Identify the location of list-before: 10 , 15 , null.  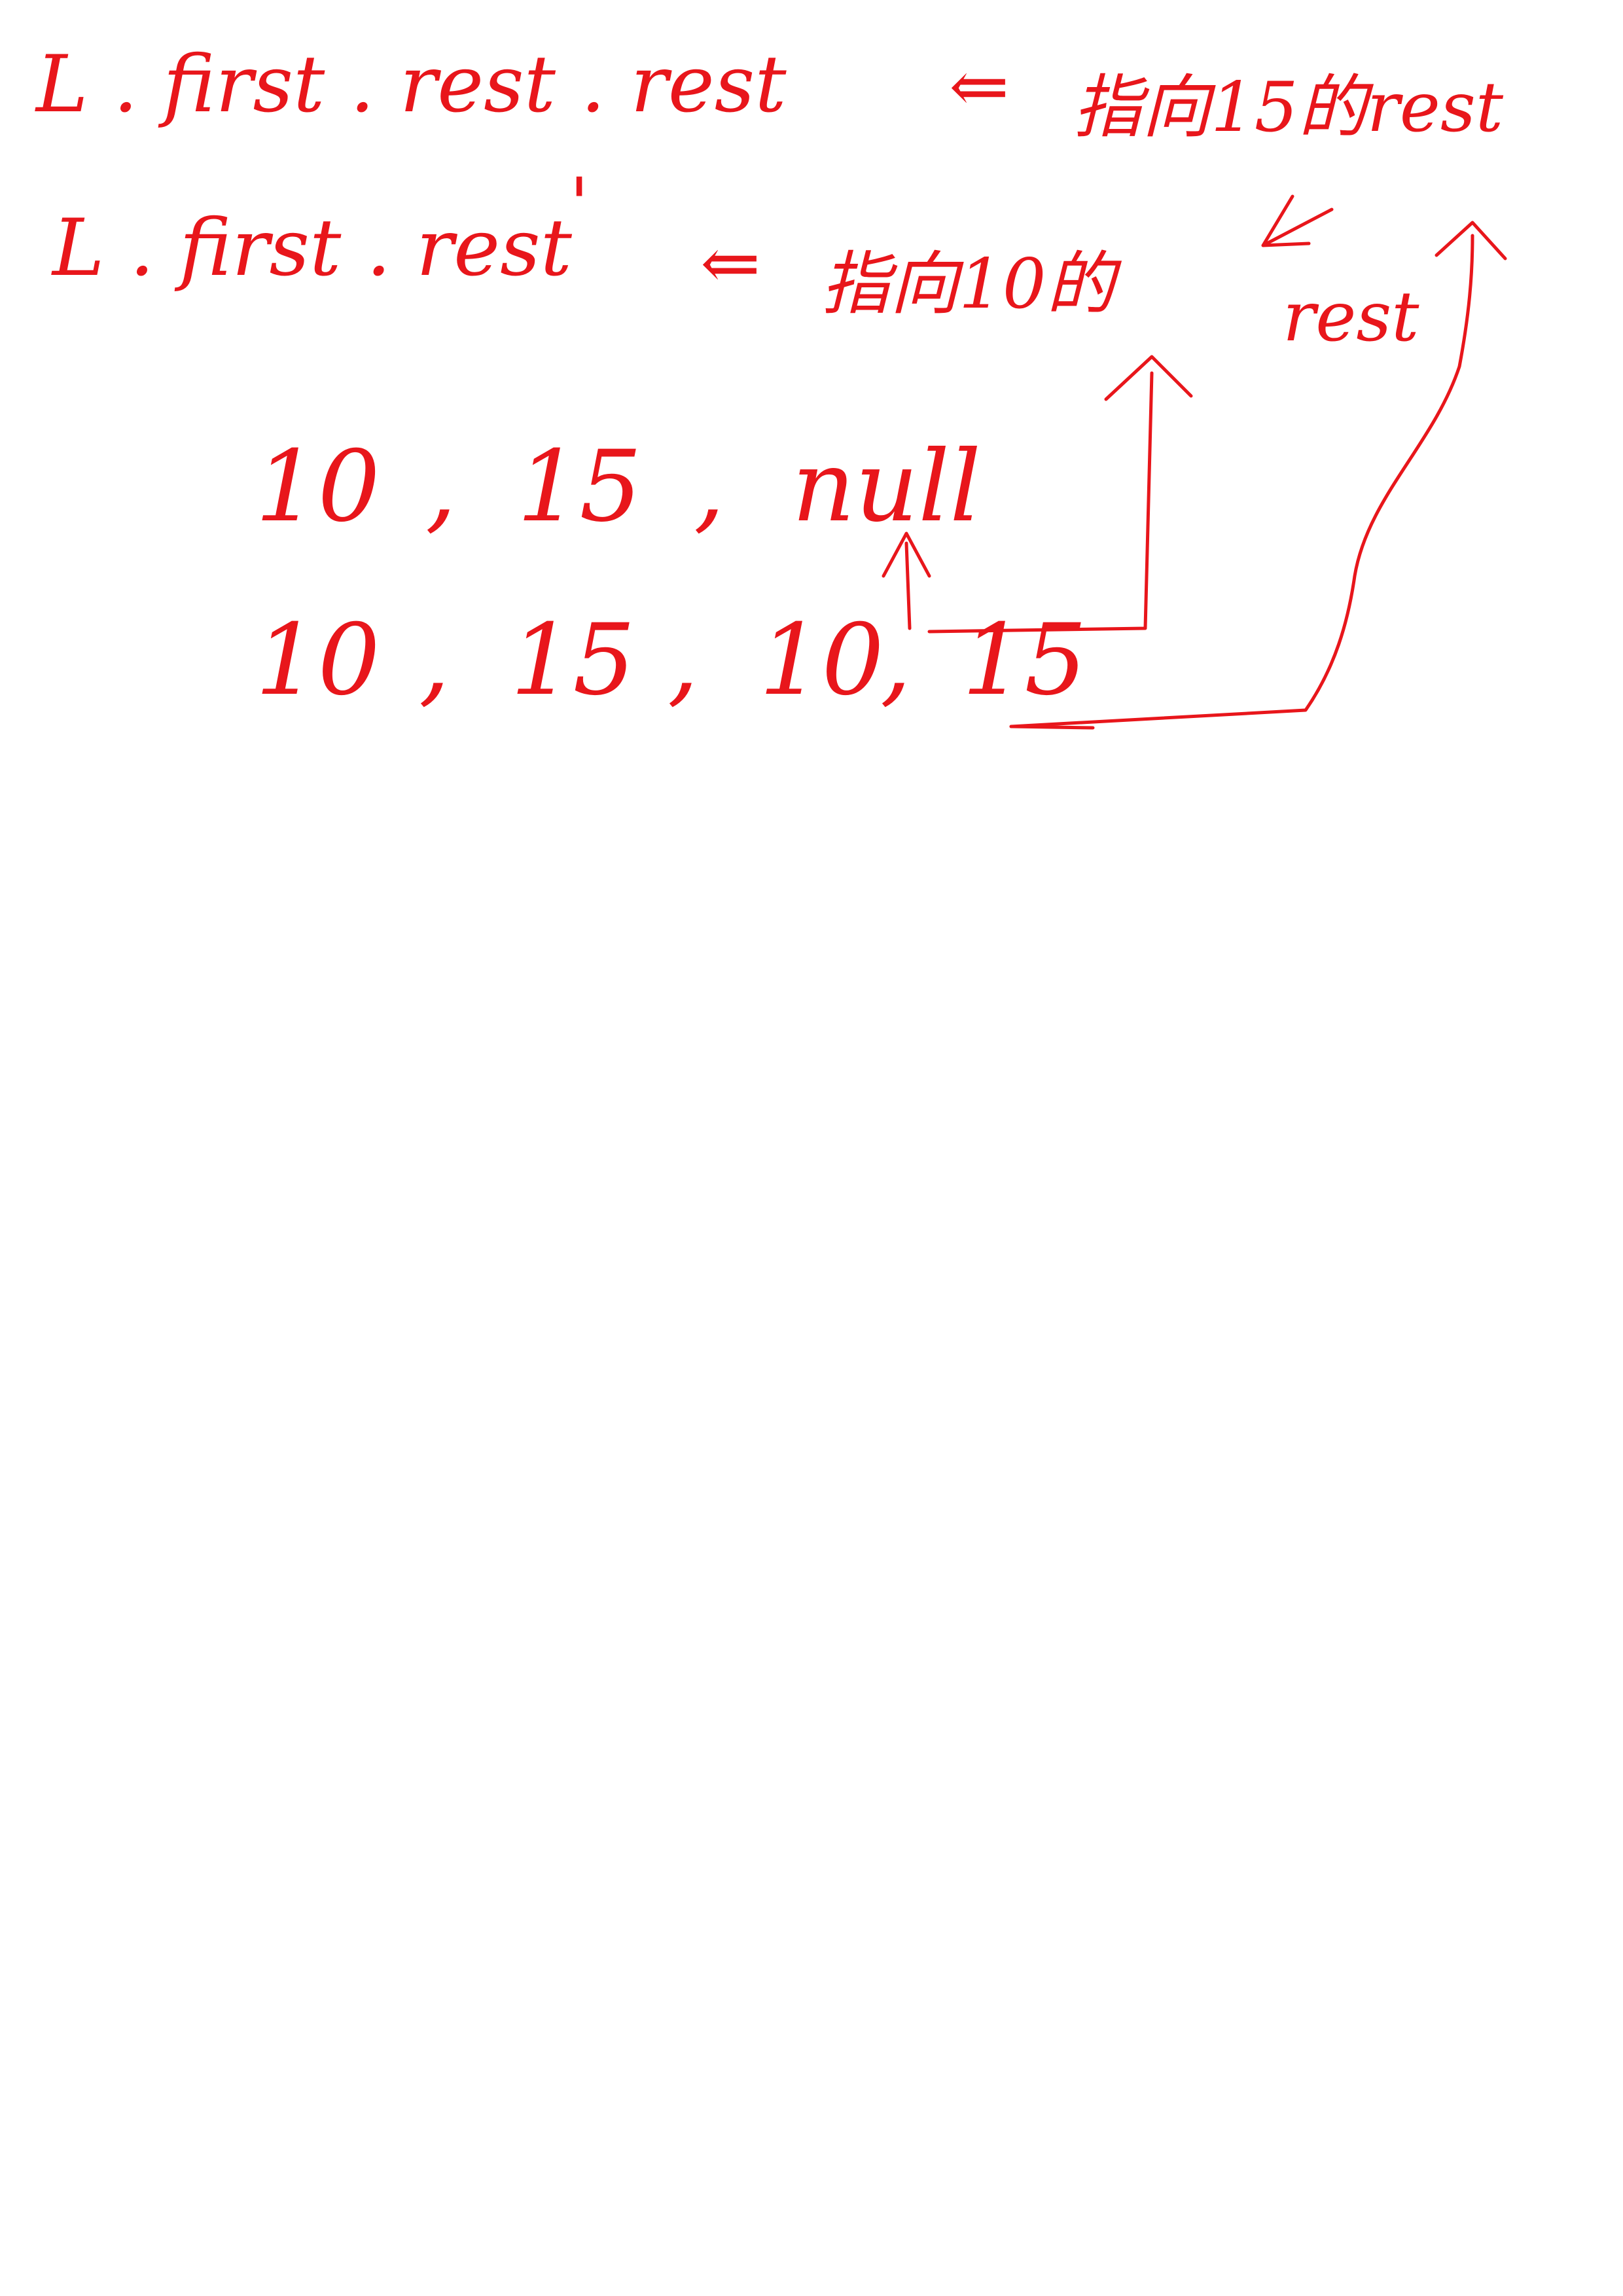
(618, 487).